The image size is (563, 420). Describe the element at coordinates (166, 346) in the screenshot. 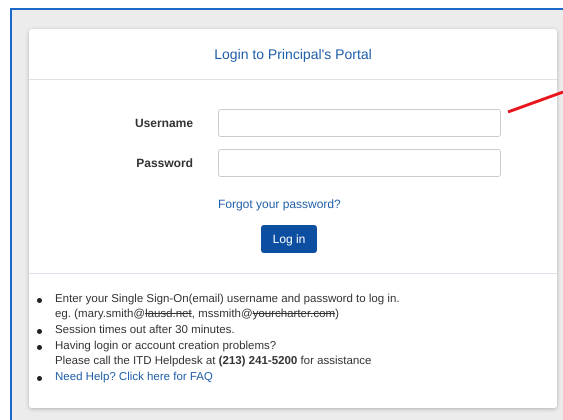

I see `help-text: Having login or account creation problems?` at that location.